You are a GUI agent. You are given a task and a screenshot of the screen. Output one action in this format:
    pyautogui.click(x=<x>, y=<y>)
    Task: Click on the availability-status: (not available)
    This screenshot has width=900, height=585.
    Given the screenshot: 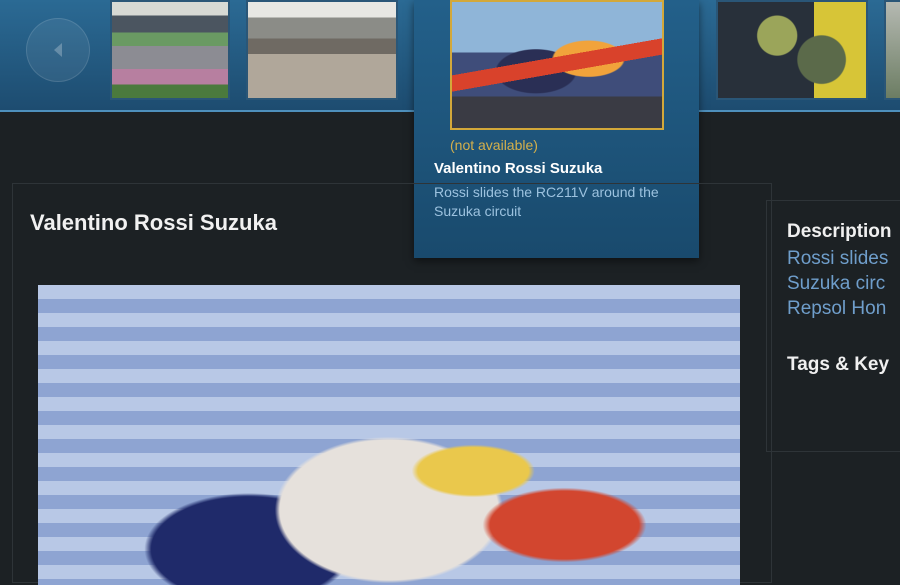 What is the action you would take?
    pyautogui.click(x=494, y=145)
    